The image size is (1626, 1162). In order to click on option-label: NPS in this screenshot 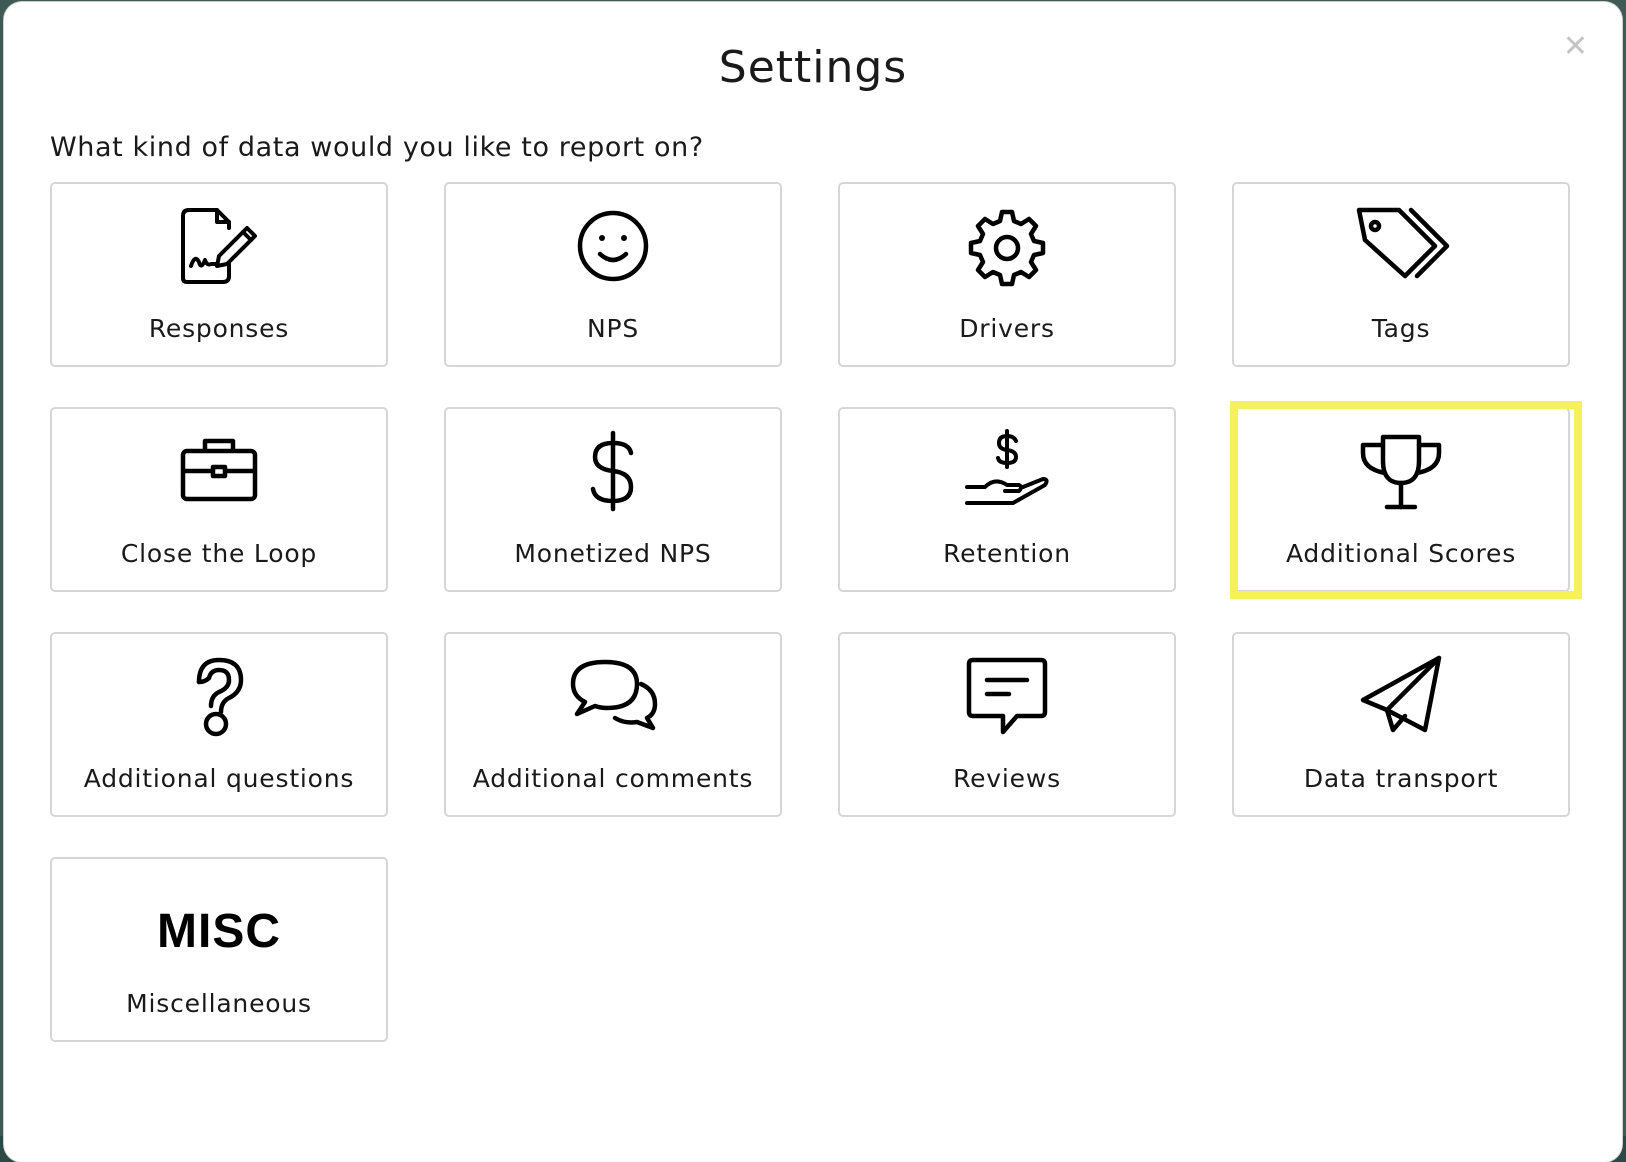, I will do `click(613, 328)`.